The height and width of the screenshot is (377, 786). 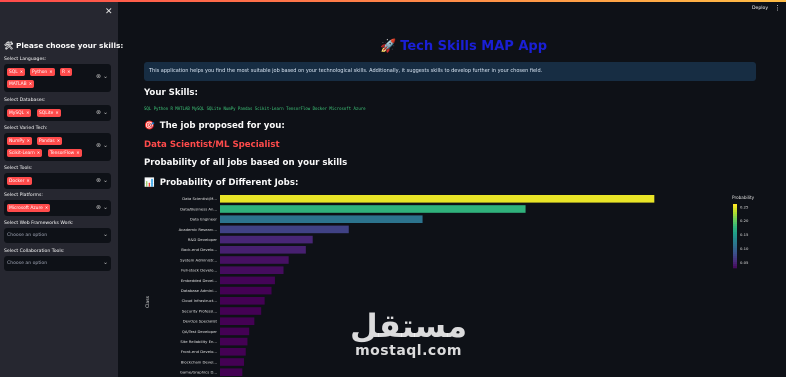 I want to click on tag-numpy: NumPy ✕, so click(x=19, y=141).